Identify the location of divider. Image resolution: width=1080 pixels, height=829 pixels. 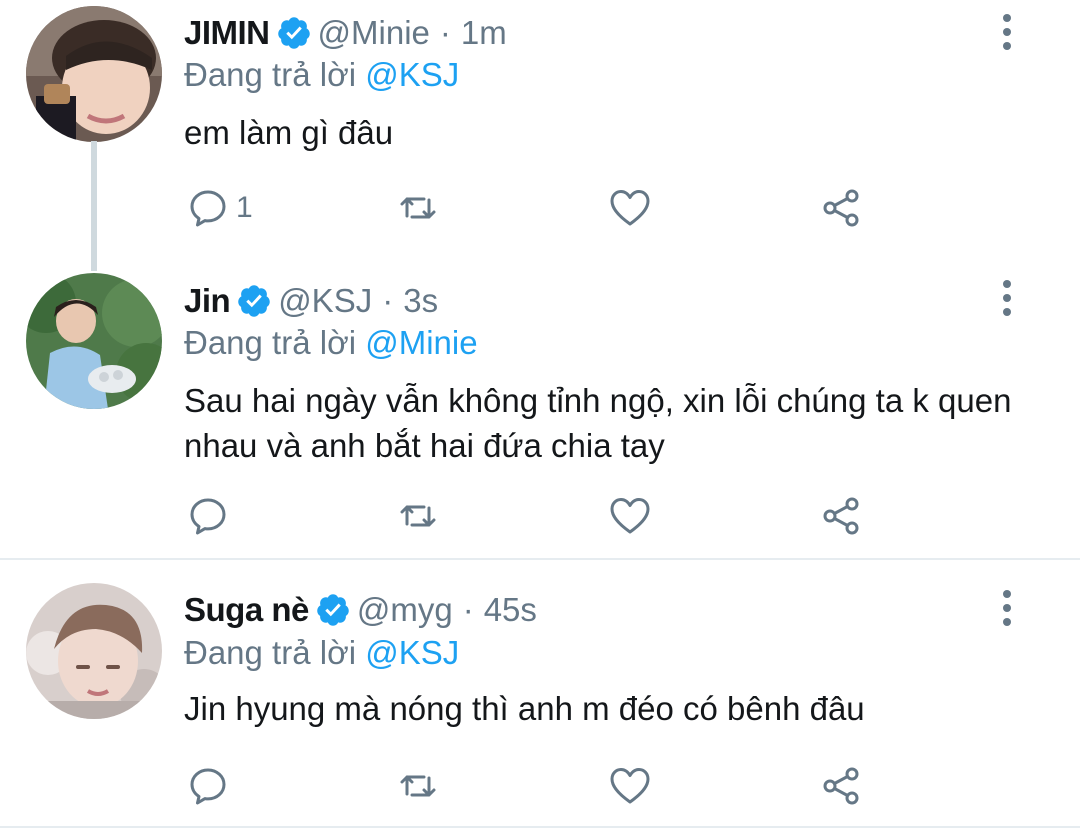
(540, 827).